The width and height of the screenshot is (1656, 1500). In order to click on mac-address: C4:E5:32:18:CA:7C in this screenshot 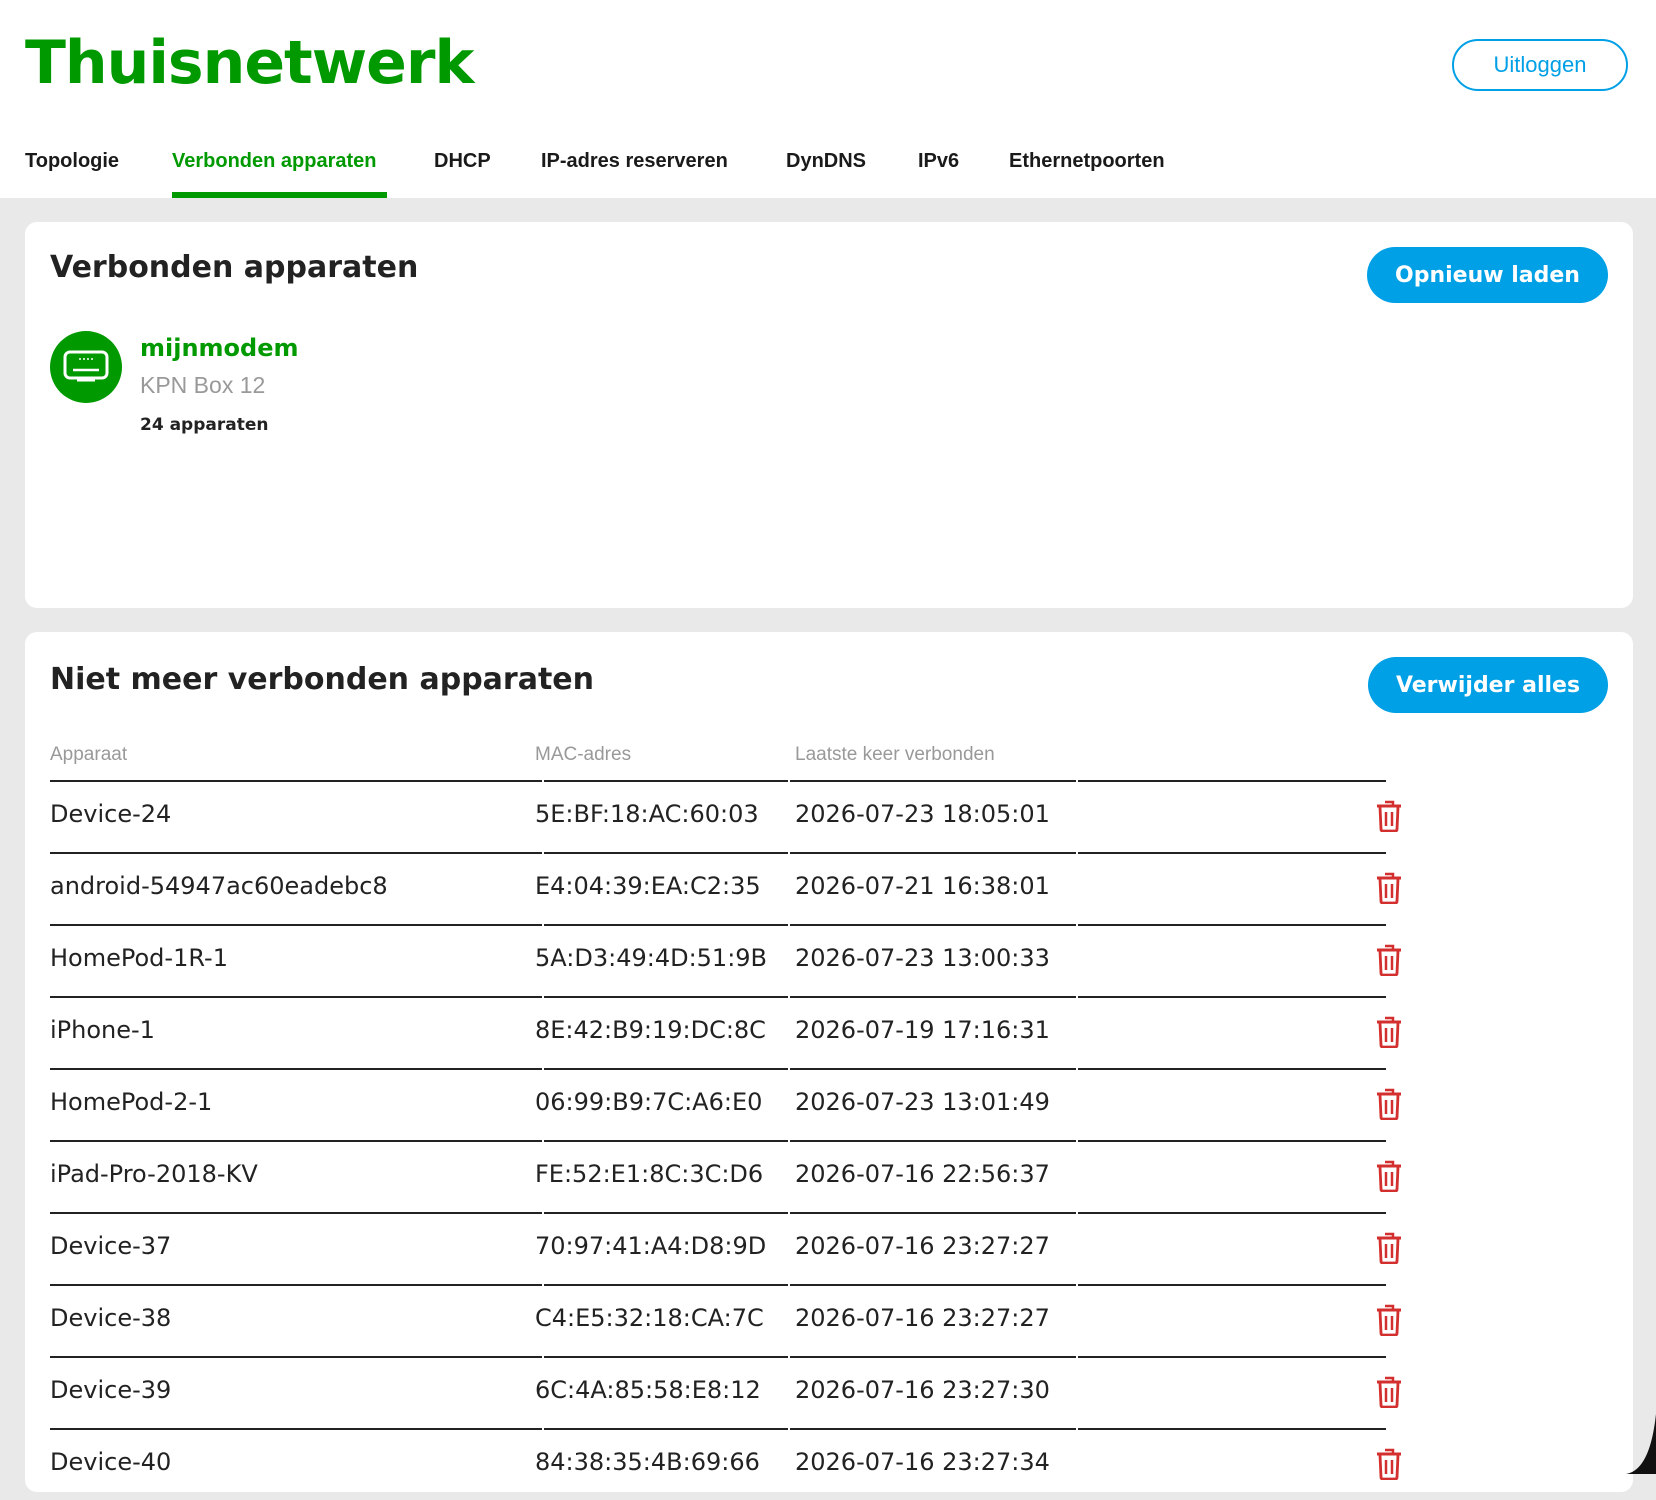, I will do `click(649, 1318)`.